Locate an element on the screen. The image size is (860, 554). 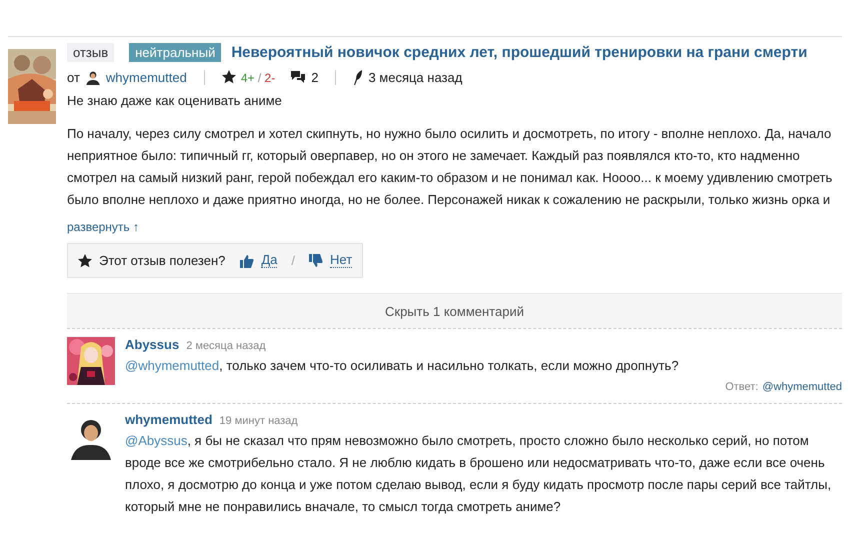
comment-time: 2 месяца назад is located at coordinates (226, 346).